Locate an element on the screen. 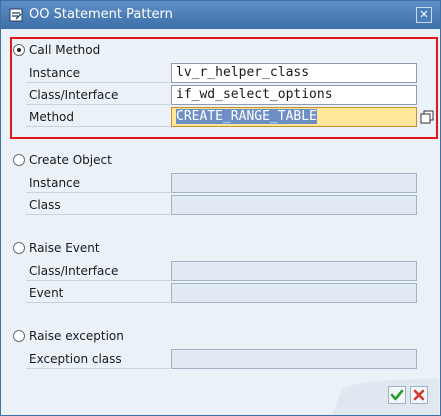 Image resolution: width=441 pixels, height=416 pixels. field-label: Event is located at coordinates (98, 293).